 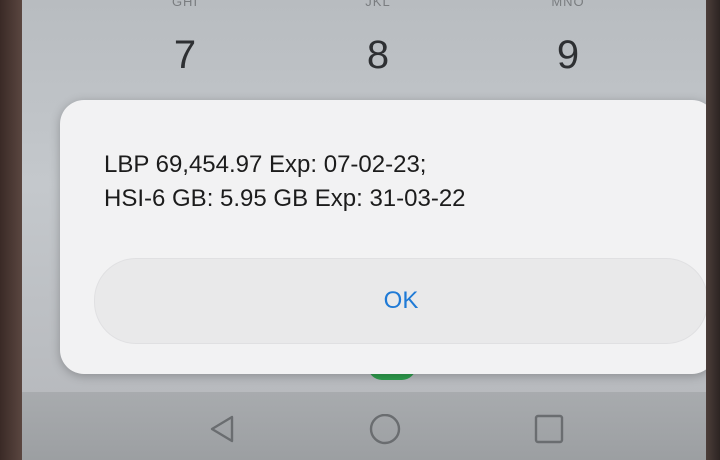 What do you see at coordinates (185, 4) in the screenshot?
I see `dialpad-key-letters: GHI` at bounding box center [185, 4].